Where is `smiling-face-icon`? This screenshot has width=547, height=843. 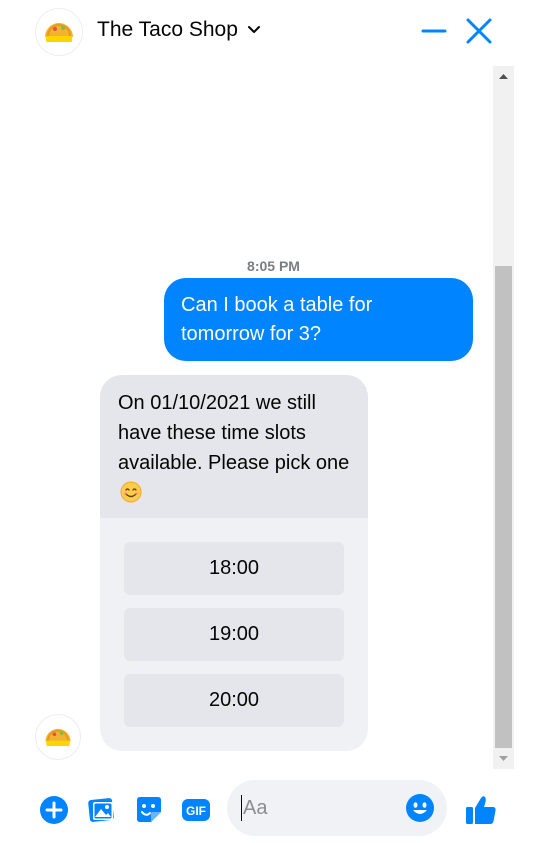
smiling-face-icon is located at coordinates (131, 492).